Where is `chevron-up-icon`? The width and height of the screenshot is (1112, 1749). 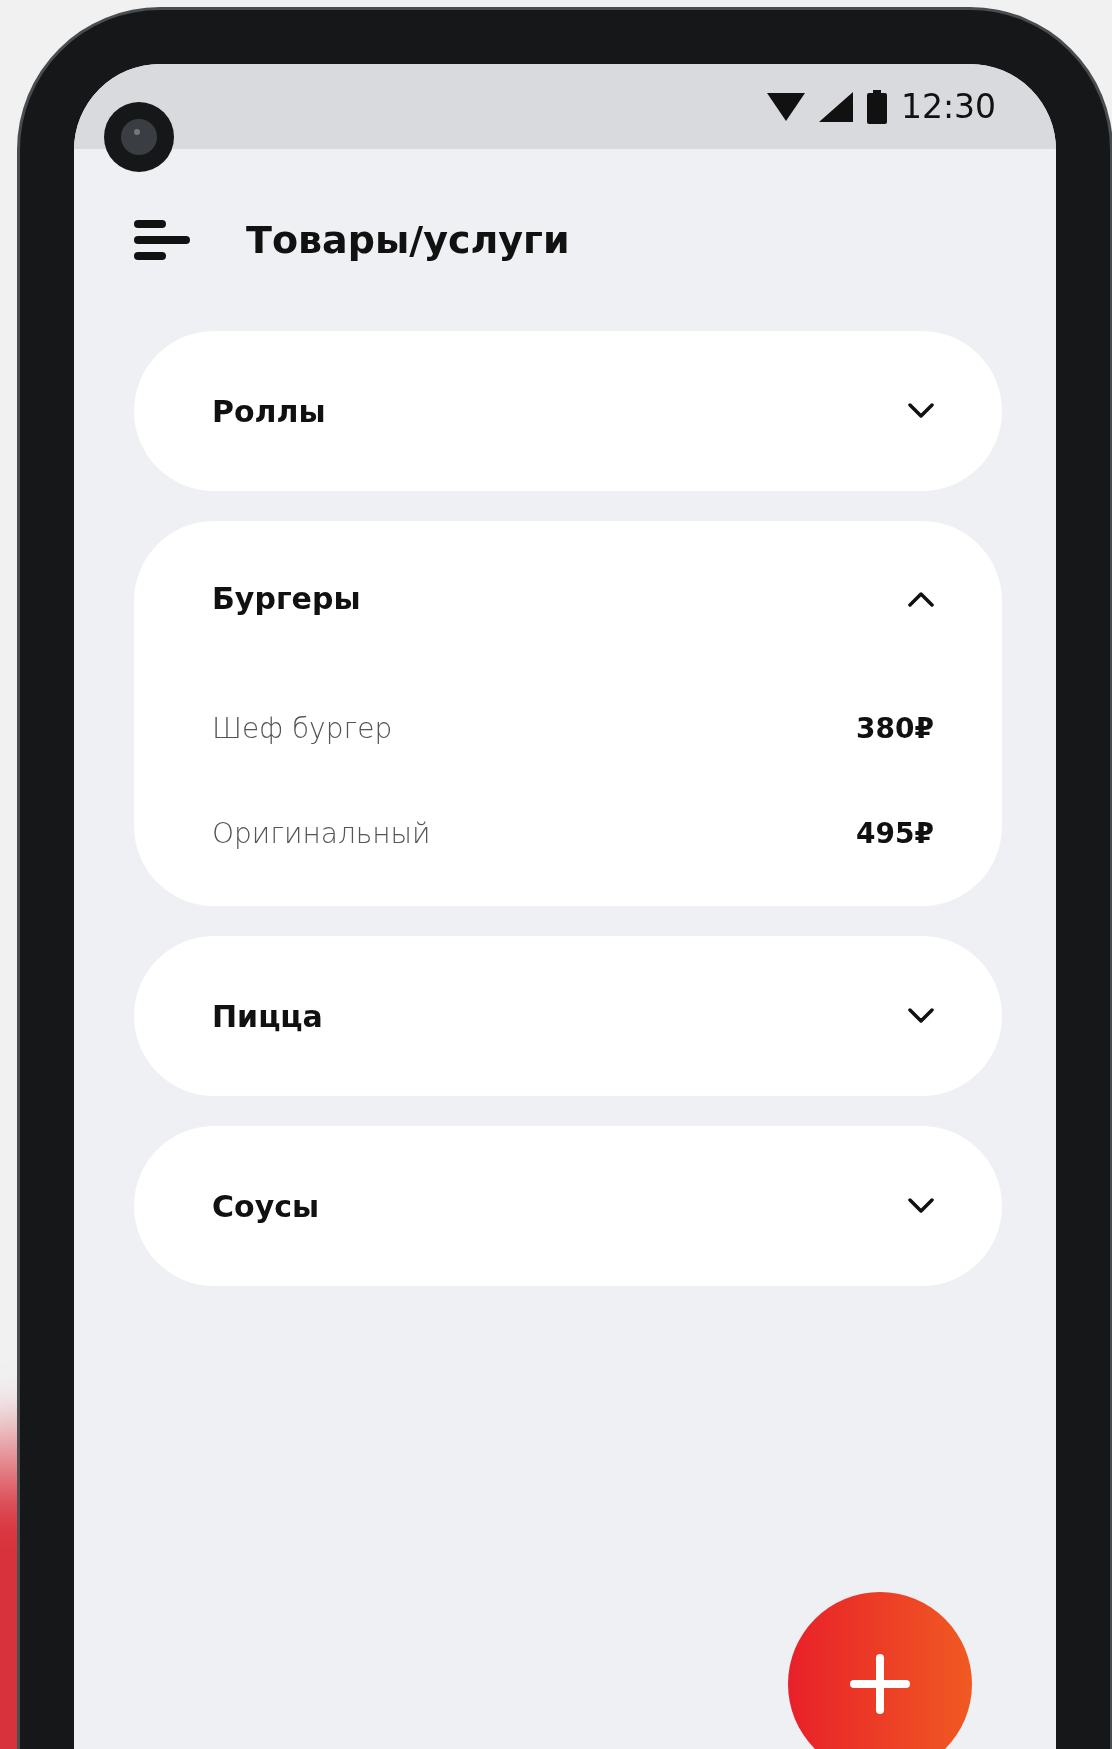
chevron-up-icon is located at coordinates (921, 598).